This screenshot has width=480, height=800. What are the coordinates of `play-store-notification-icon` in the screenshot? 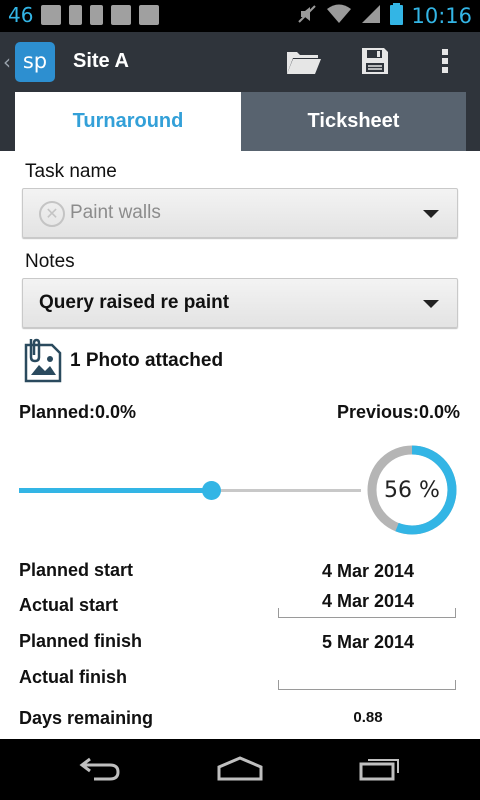 It's located at (149, 15).